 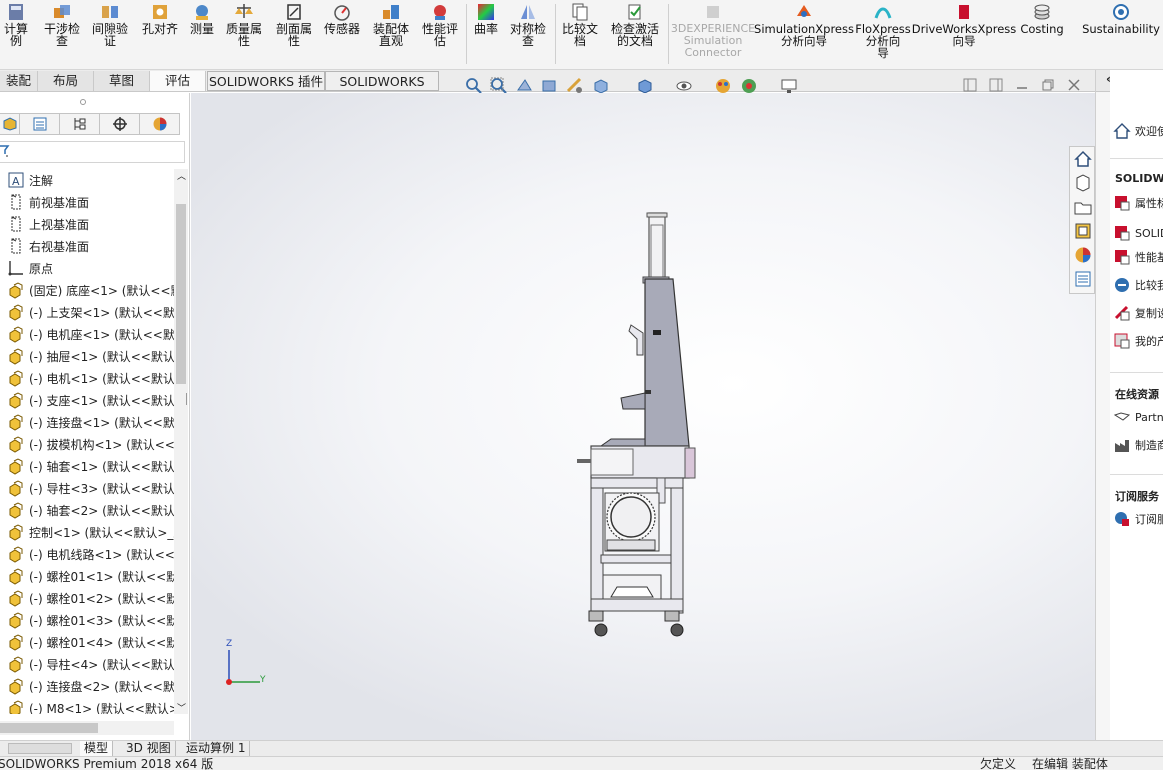 I want to click on tab-configuration-manager, so click(x=80, y=124).